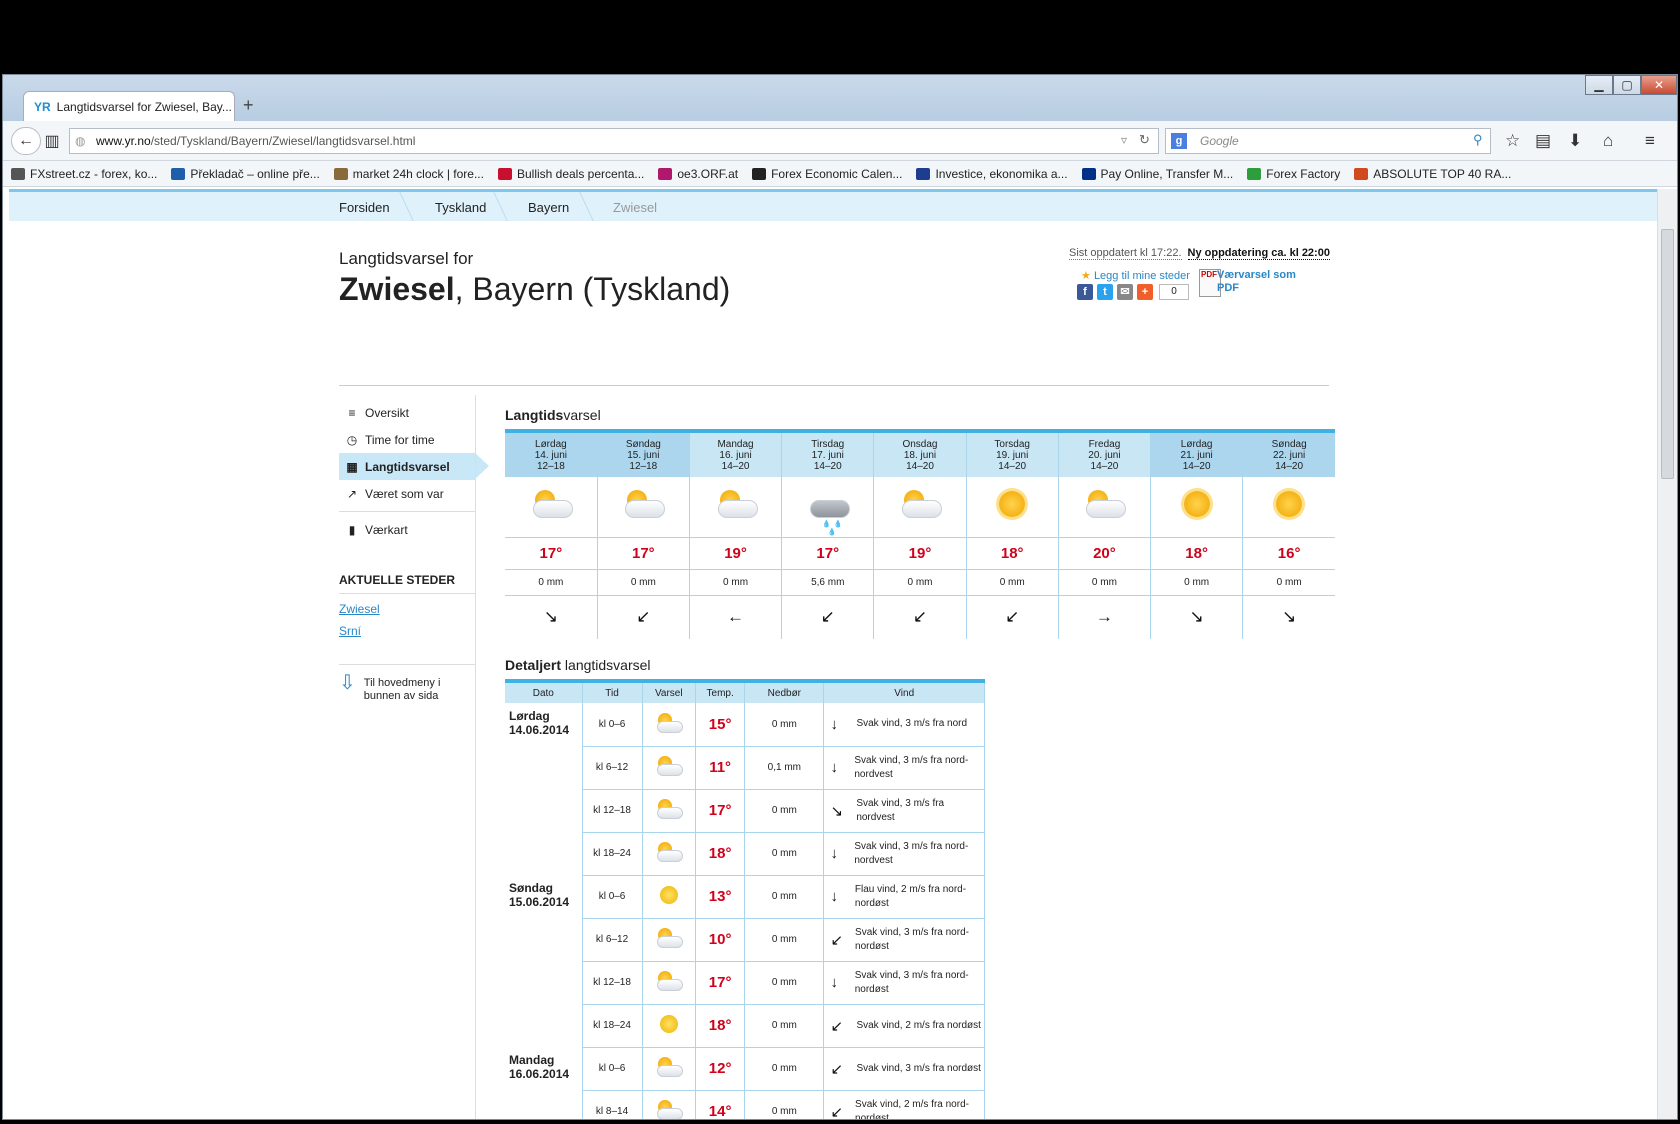 This screenshot has width=1680, height=1124. I want to click on wind-row: ↘ ↙ ← ↙ ↙ ↙ → ↘ ↘, so click(920, 617).